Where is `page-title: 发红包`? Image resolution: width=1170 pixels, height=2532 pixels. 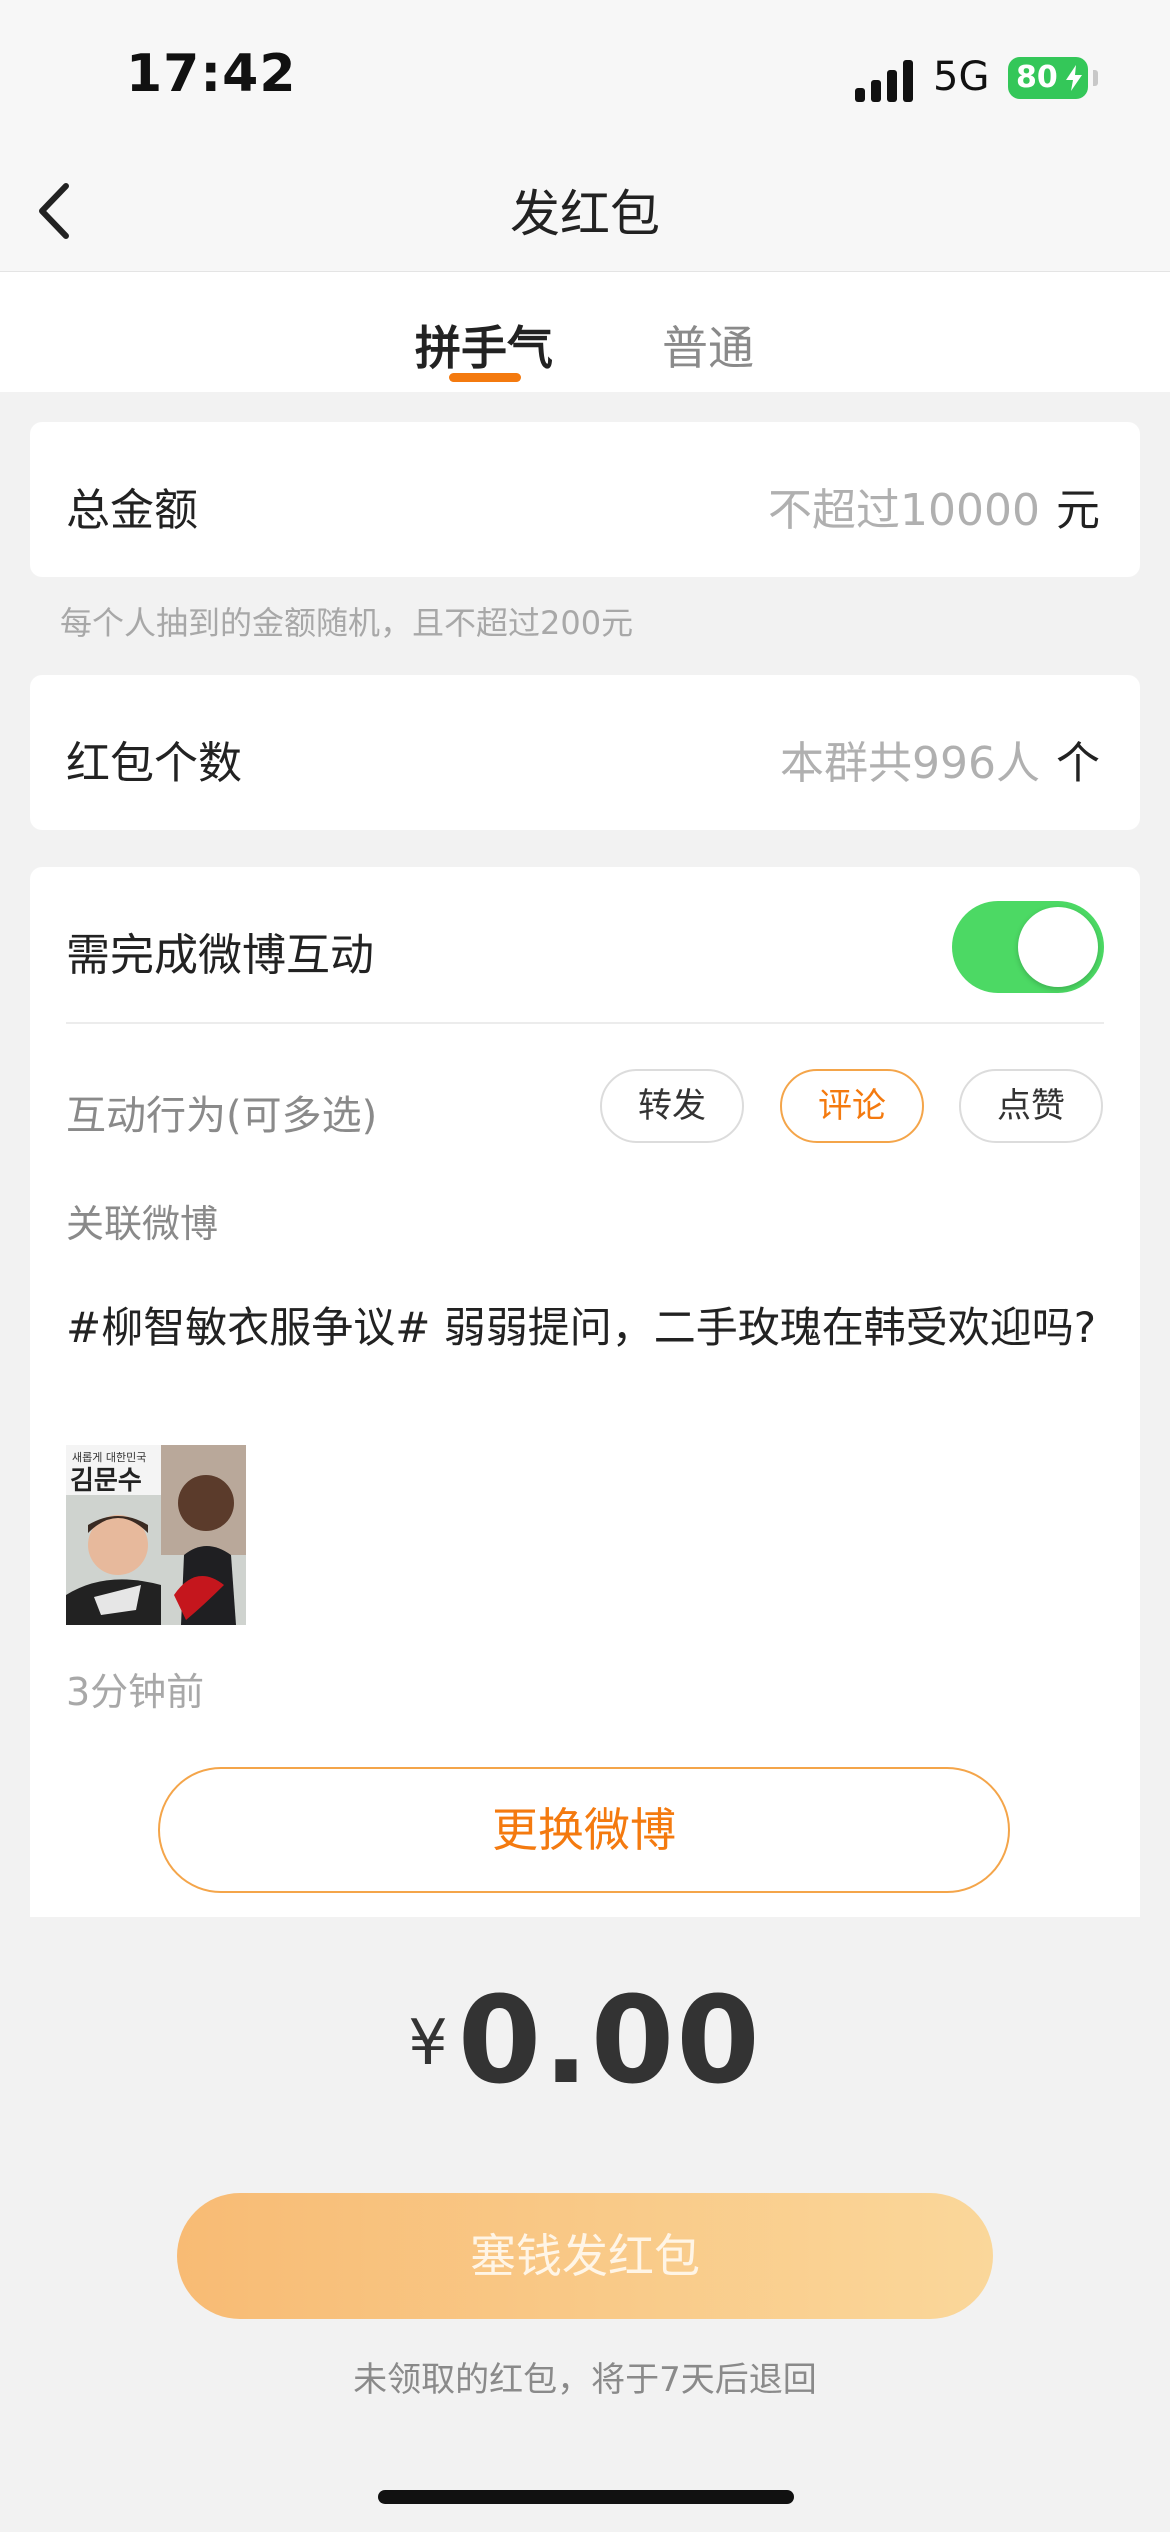
page-title: 发红包 is located at coordinates (585, 214).